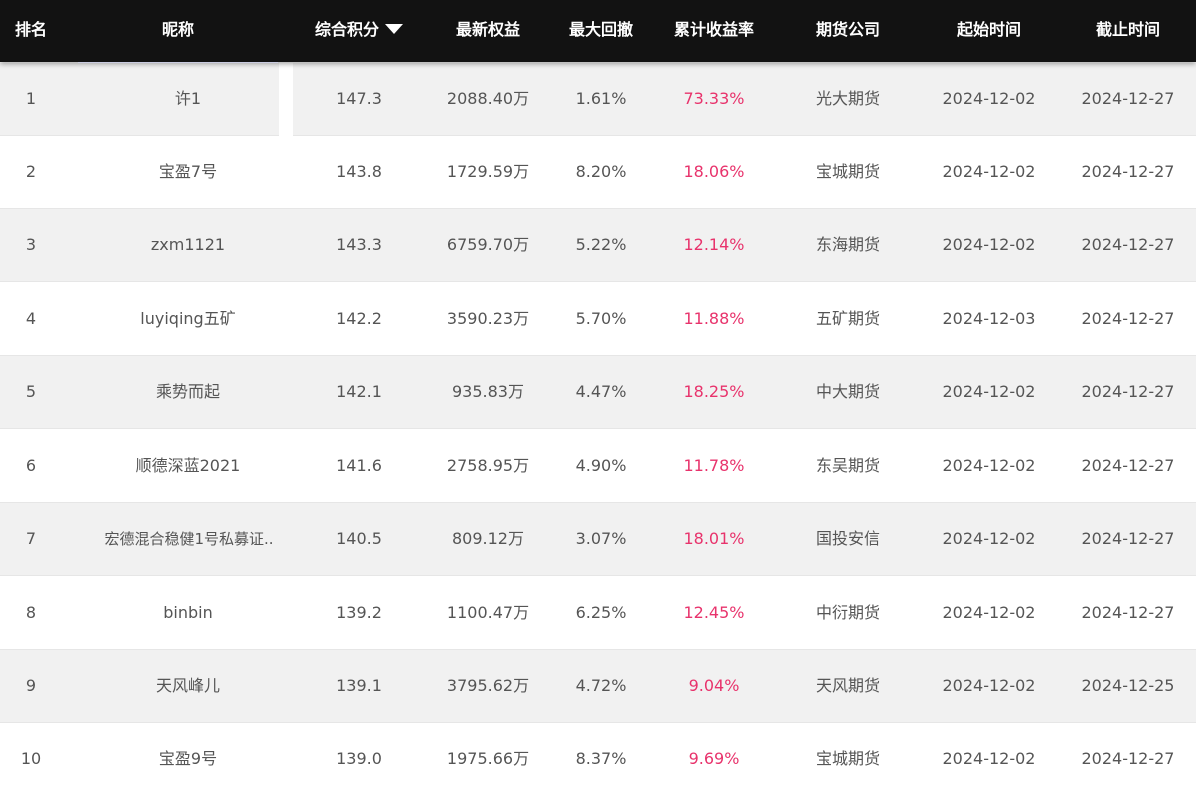 Image resolution: width=1196 pixels, height=793 pixels. Describe the element at coordinates (188, 99) in the screenshot. I see `nickname-cell: 许1` at that location.